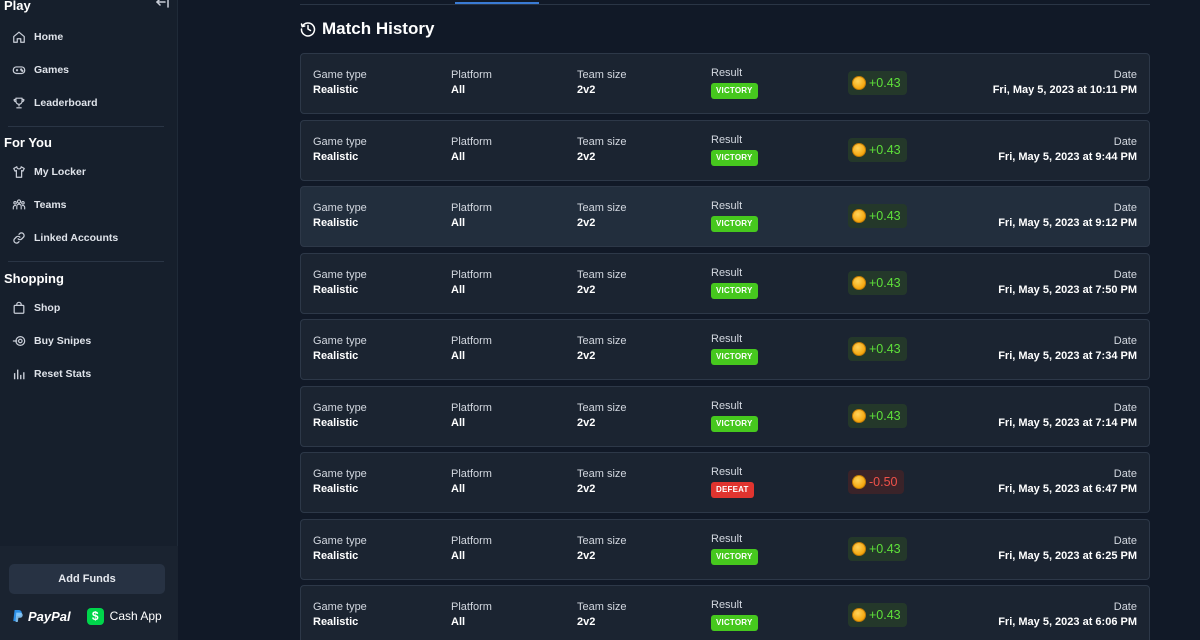  Describe the element at coordinates (63, 341) in the screenshot. I see `nav-item-label: Buy Snipes` at that location.